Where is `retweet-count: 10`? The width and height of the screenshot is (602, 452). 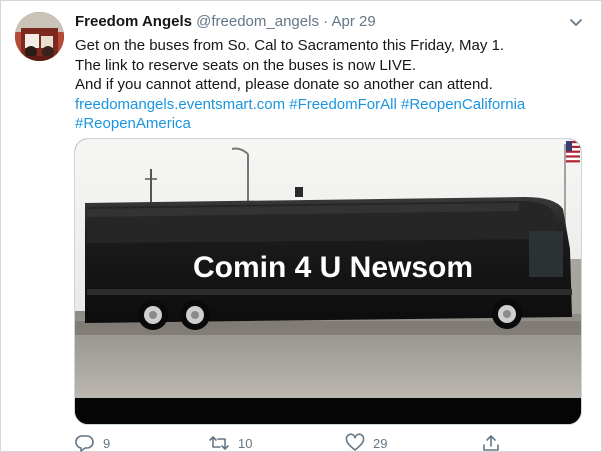 retweet-count: 10 is located at coordinates (245, 443).